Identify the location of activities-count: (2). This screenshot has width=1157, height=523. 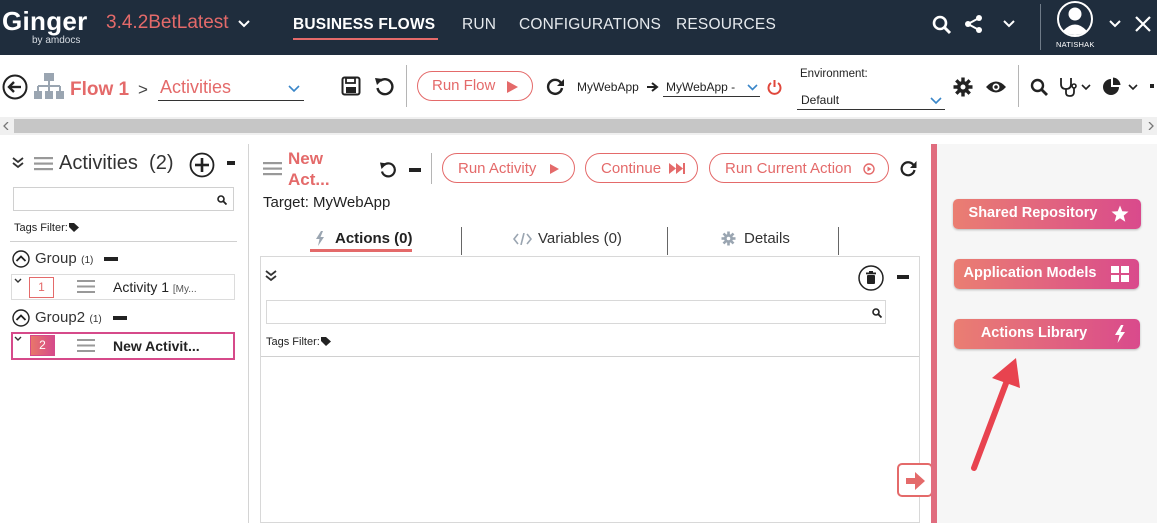
(161, 163).